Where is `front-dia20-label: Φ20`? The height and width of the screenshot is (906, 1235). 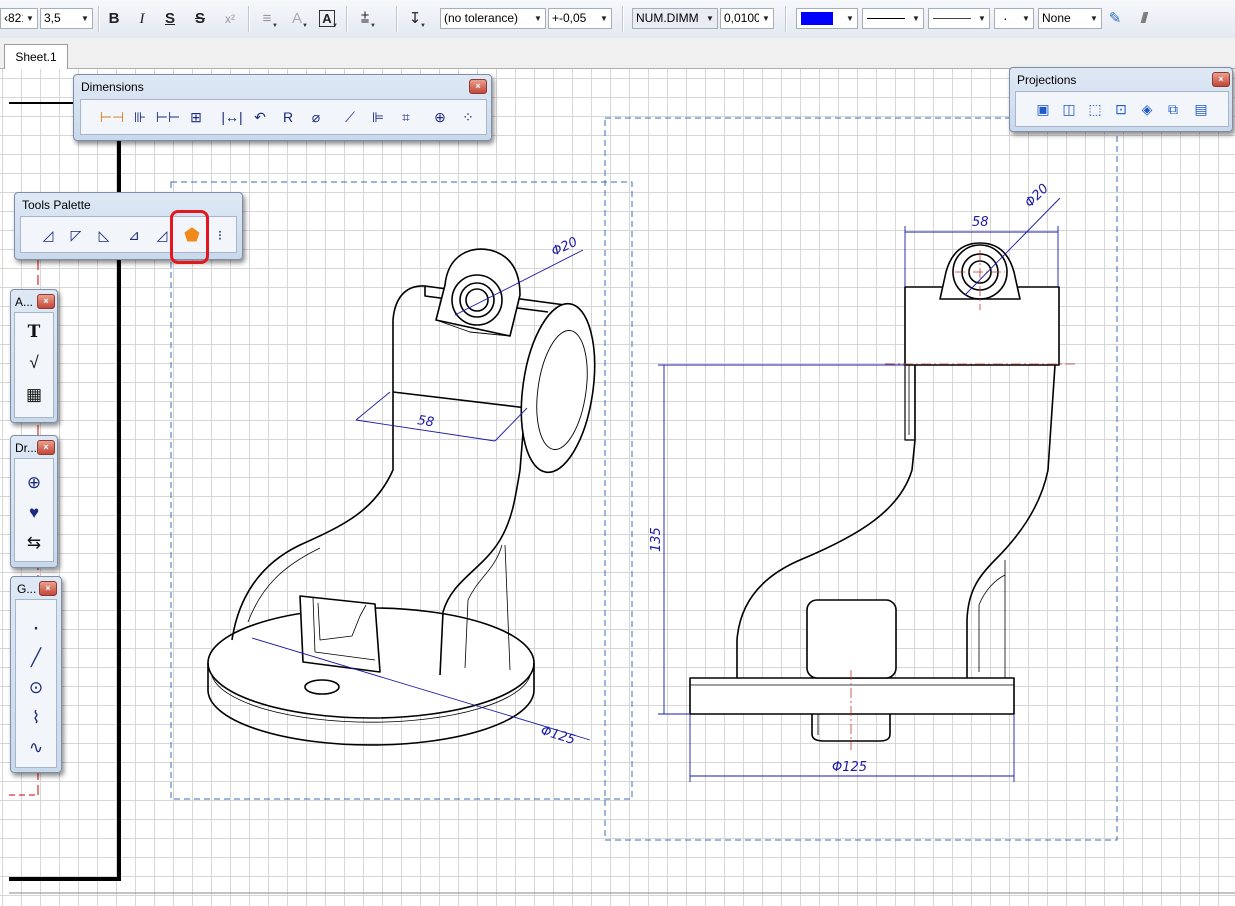 front-dia20-label: Φ20 is located at coordinates (1037, 196).